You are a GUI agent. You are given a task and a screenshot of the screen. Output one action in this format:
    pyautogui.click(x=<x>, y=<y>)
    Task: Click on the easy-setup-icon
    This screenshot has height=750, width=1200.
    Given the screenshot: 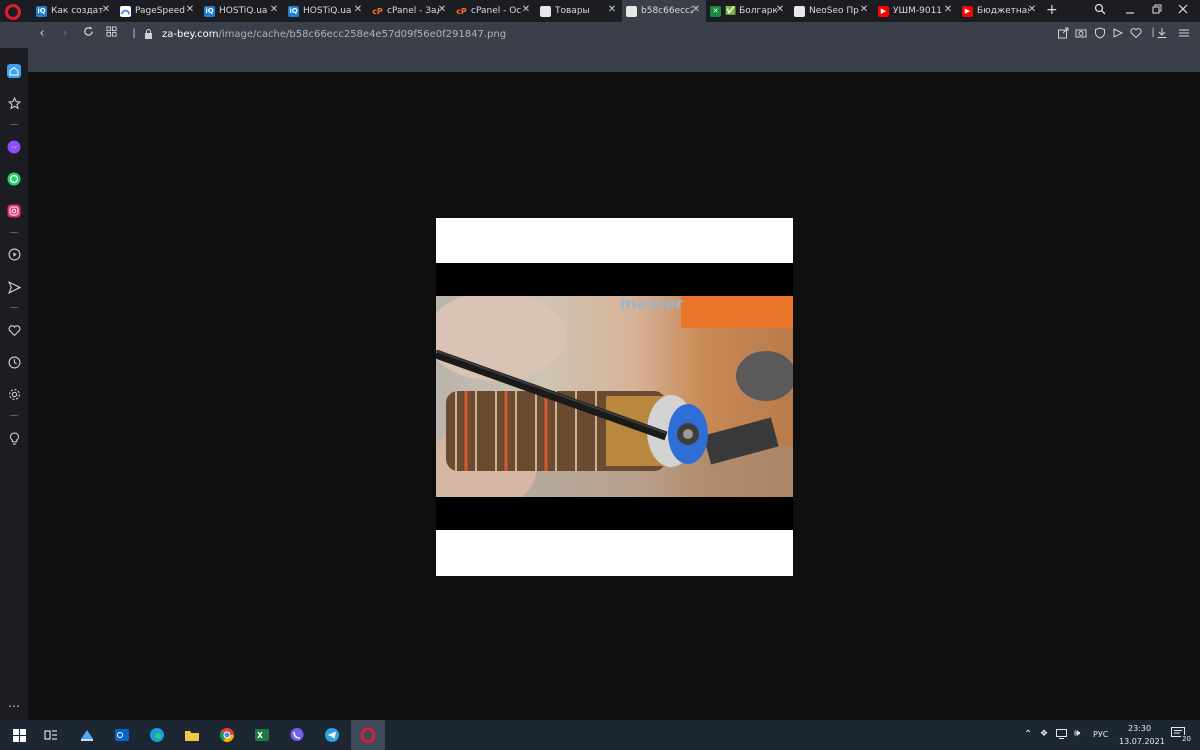 What is the action you would take?
    pyautogui.click(x=1184, y=34)
    